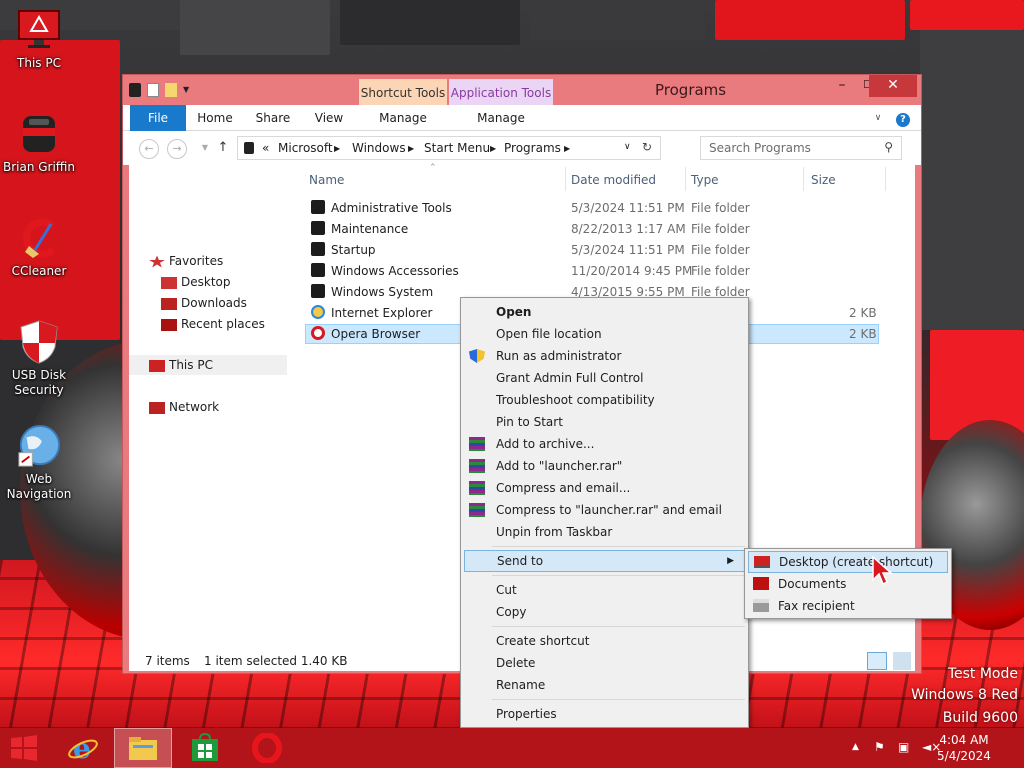 This screenshot has width=1024, height=768. Describe the element at coordinates (604, 422) in the screenshot. I see `menu-item-pin-to-start: Pin to Start` at that location.